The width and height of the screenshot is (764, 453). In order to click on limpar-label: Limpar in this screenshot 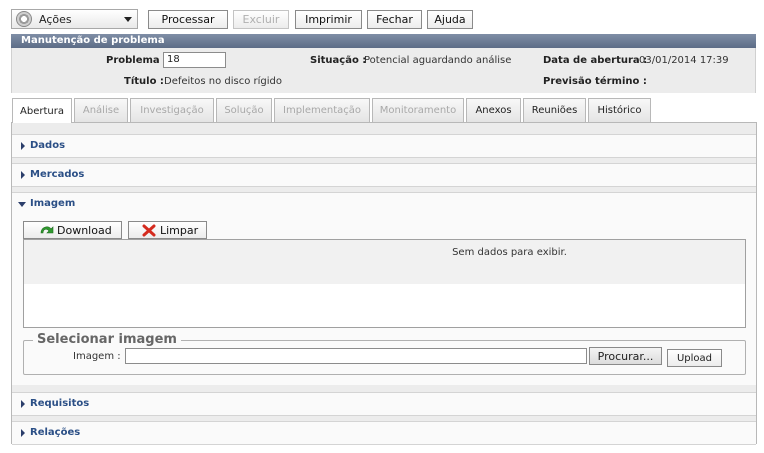, I will do `click(179, 230)`.